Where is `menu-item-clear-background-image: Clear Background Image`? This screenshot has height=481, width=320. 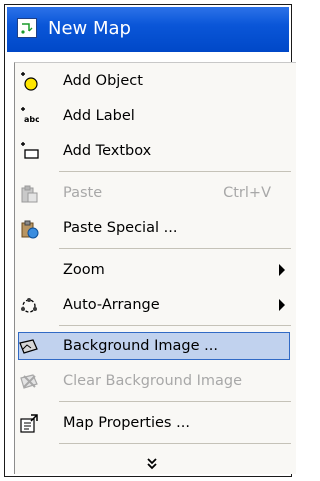
menu-item-clear-background-image: Clear Background Image is located at coordinates (155, 381).